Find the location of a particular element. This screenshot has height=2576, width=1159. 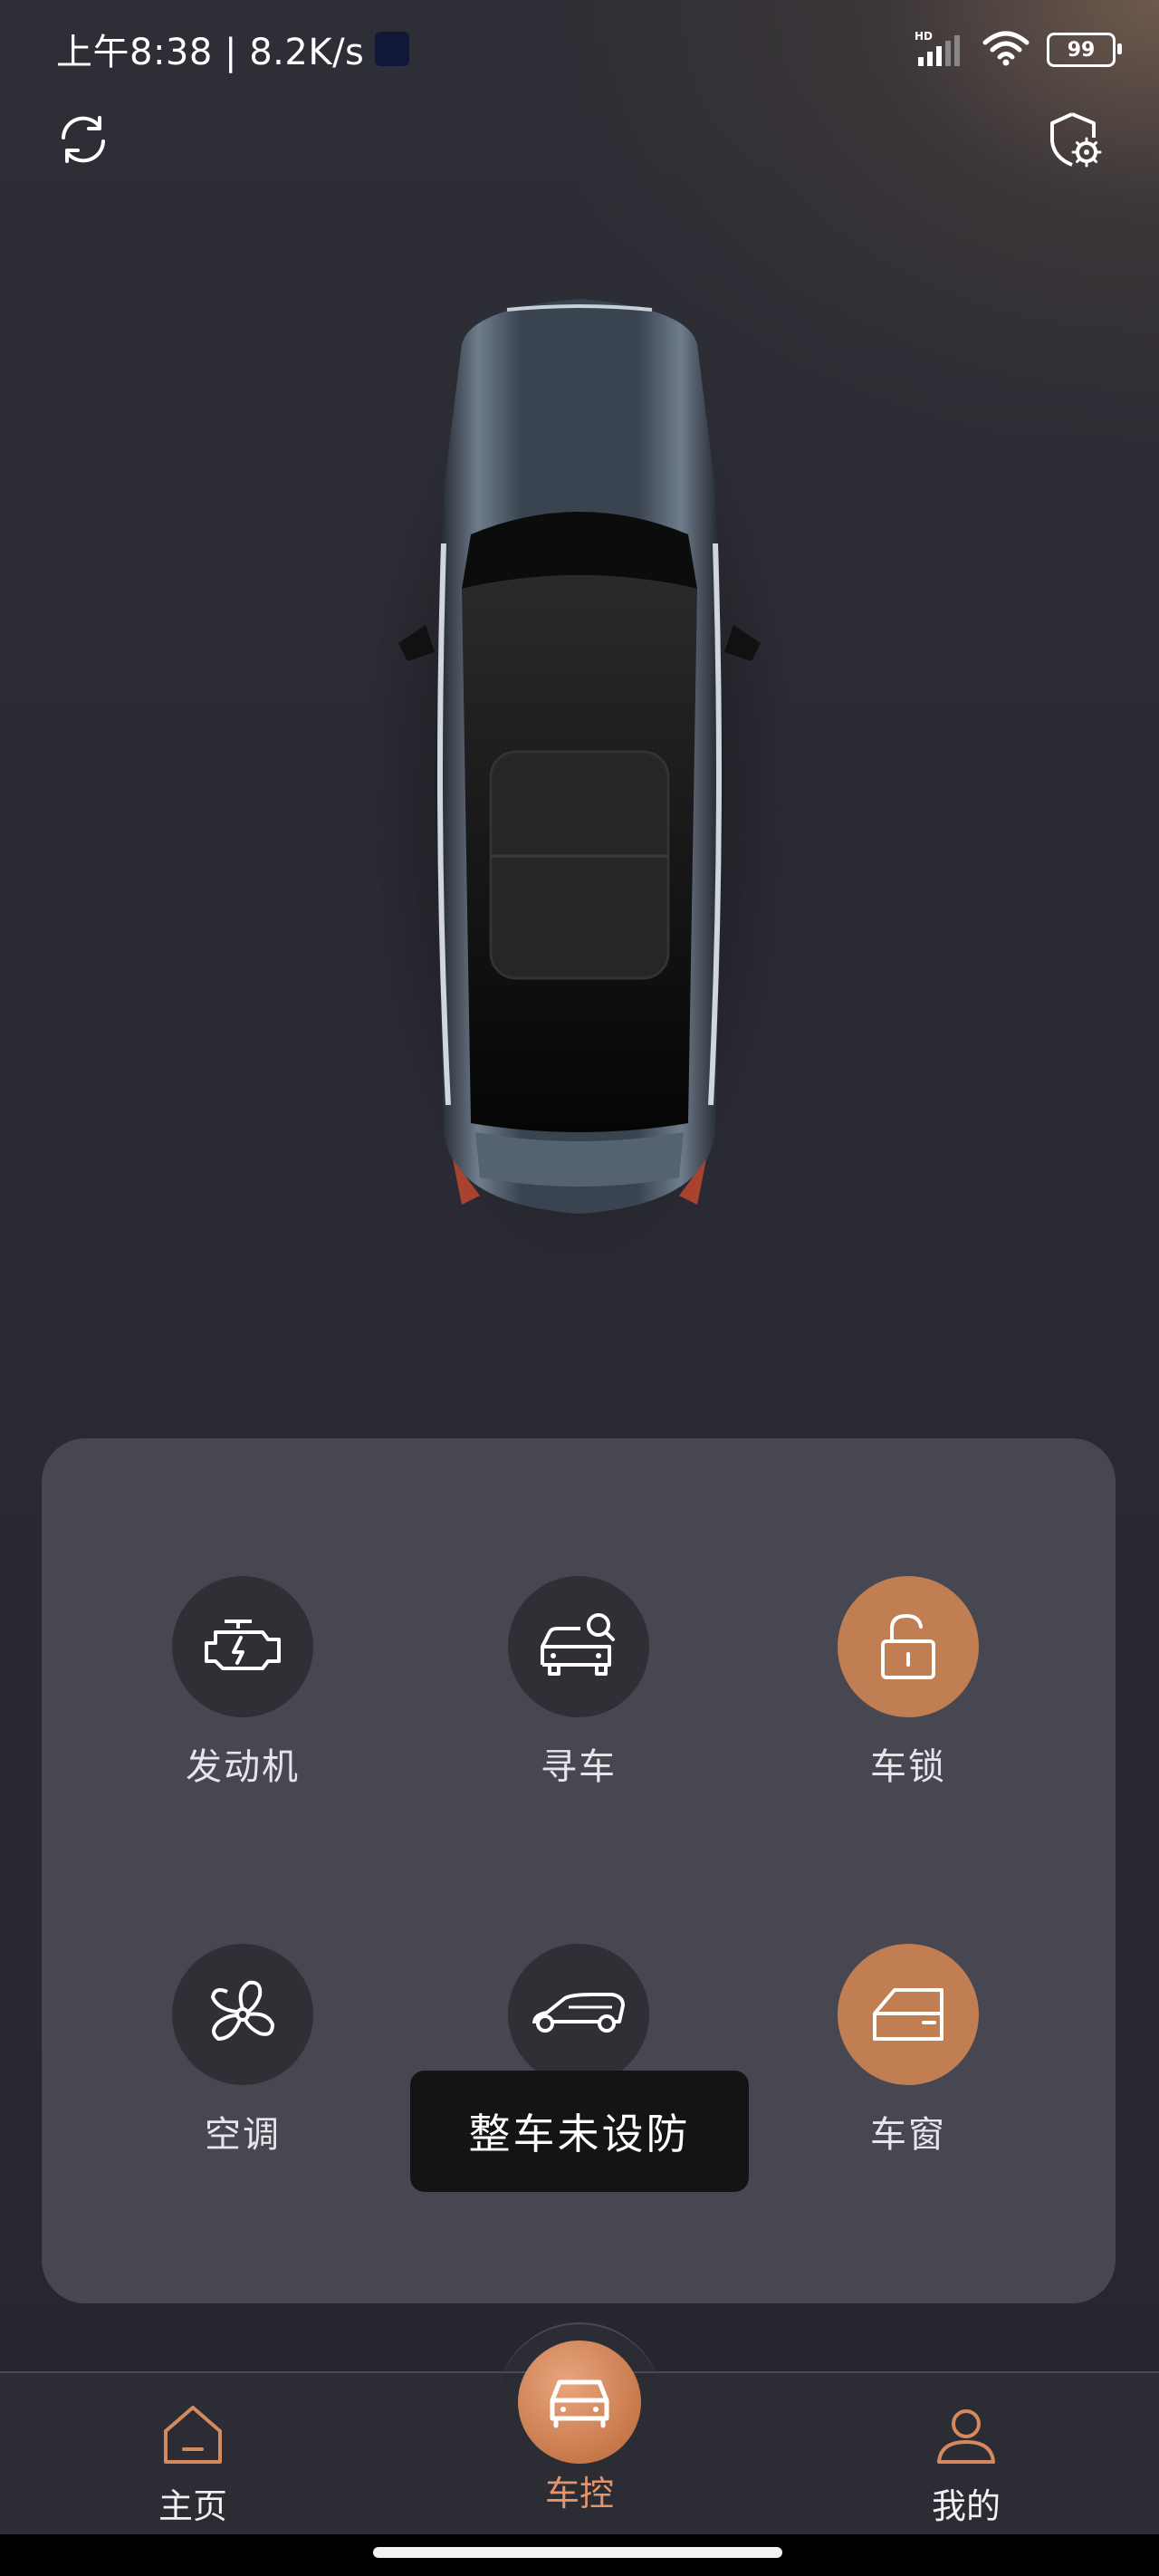

window-button is located at coordinates (909, 2014).